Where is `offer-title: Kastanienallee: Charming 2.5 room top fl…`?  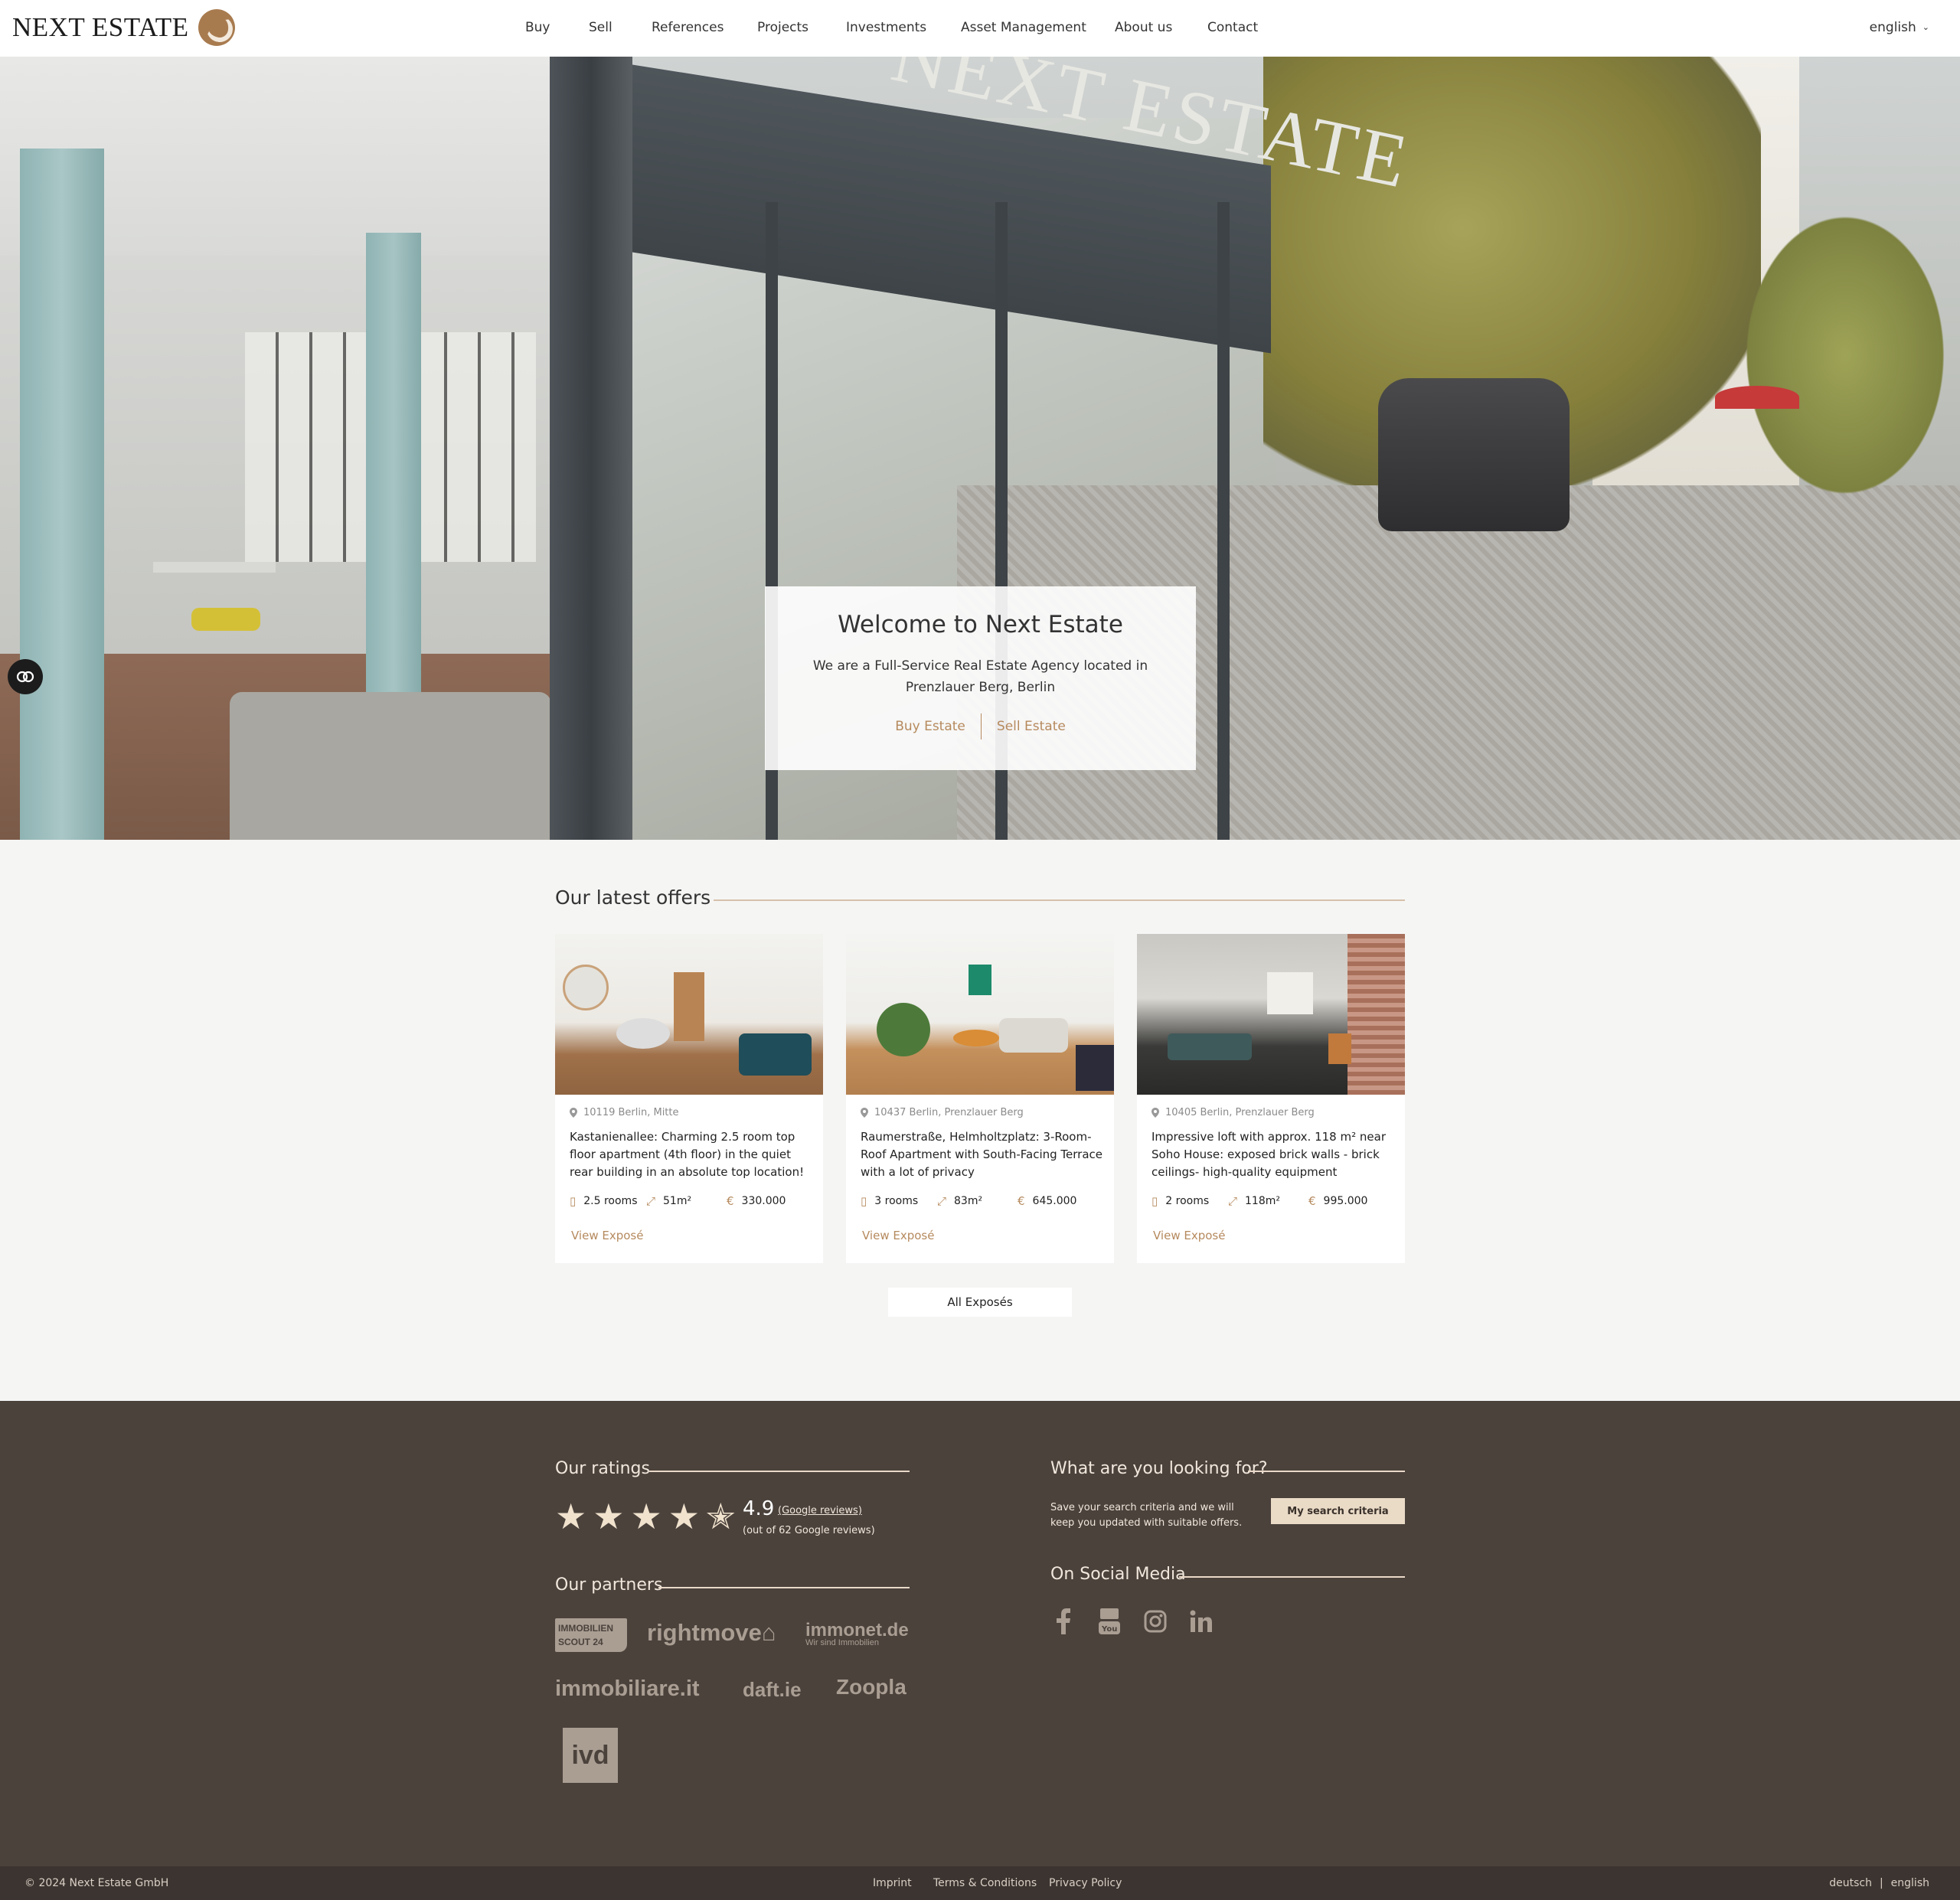 offer-title: Kastanienallee: Charming 2.5 room top fl… is located at coordinates (691, 1154).